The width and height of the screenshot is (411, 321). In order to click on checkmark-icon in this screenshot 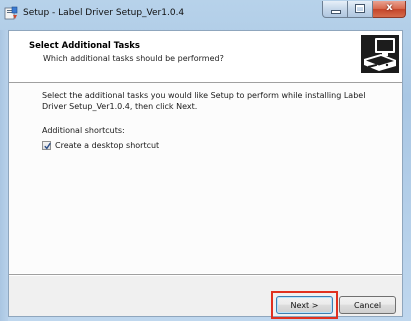, I will do `click(47, 146)`.